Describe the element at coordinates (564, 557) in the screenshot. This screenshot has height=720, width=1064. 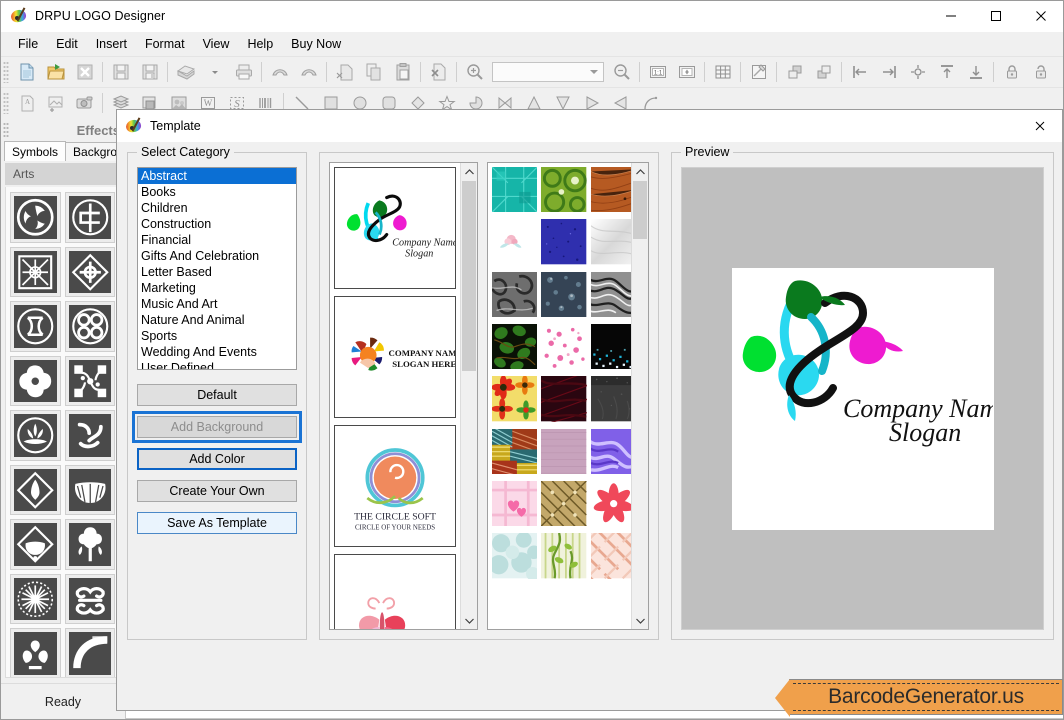
I see `background-green-vines-stripes-texture` at that location.